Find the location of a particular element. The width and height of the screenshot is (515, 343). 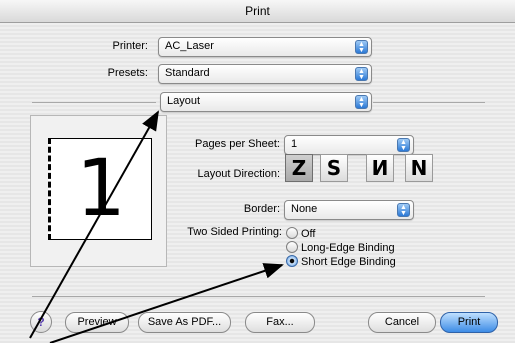

radio-selected-icon is located at coordinates (292, 261).